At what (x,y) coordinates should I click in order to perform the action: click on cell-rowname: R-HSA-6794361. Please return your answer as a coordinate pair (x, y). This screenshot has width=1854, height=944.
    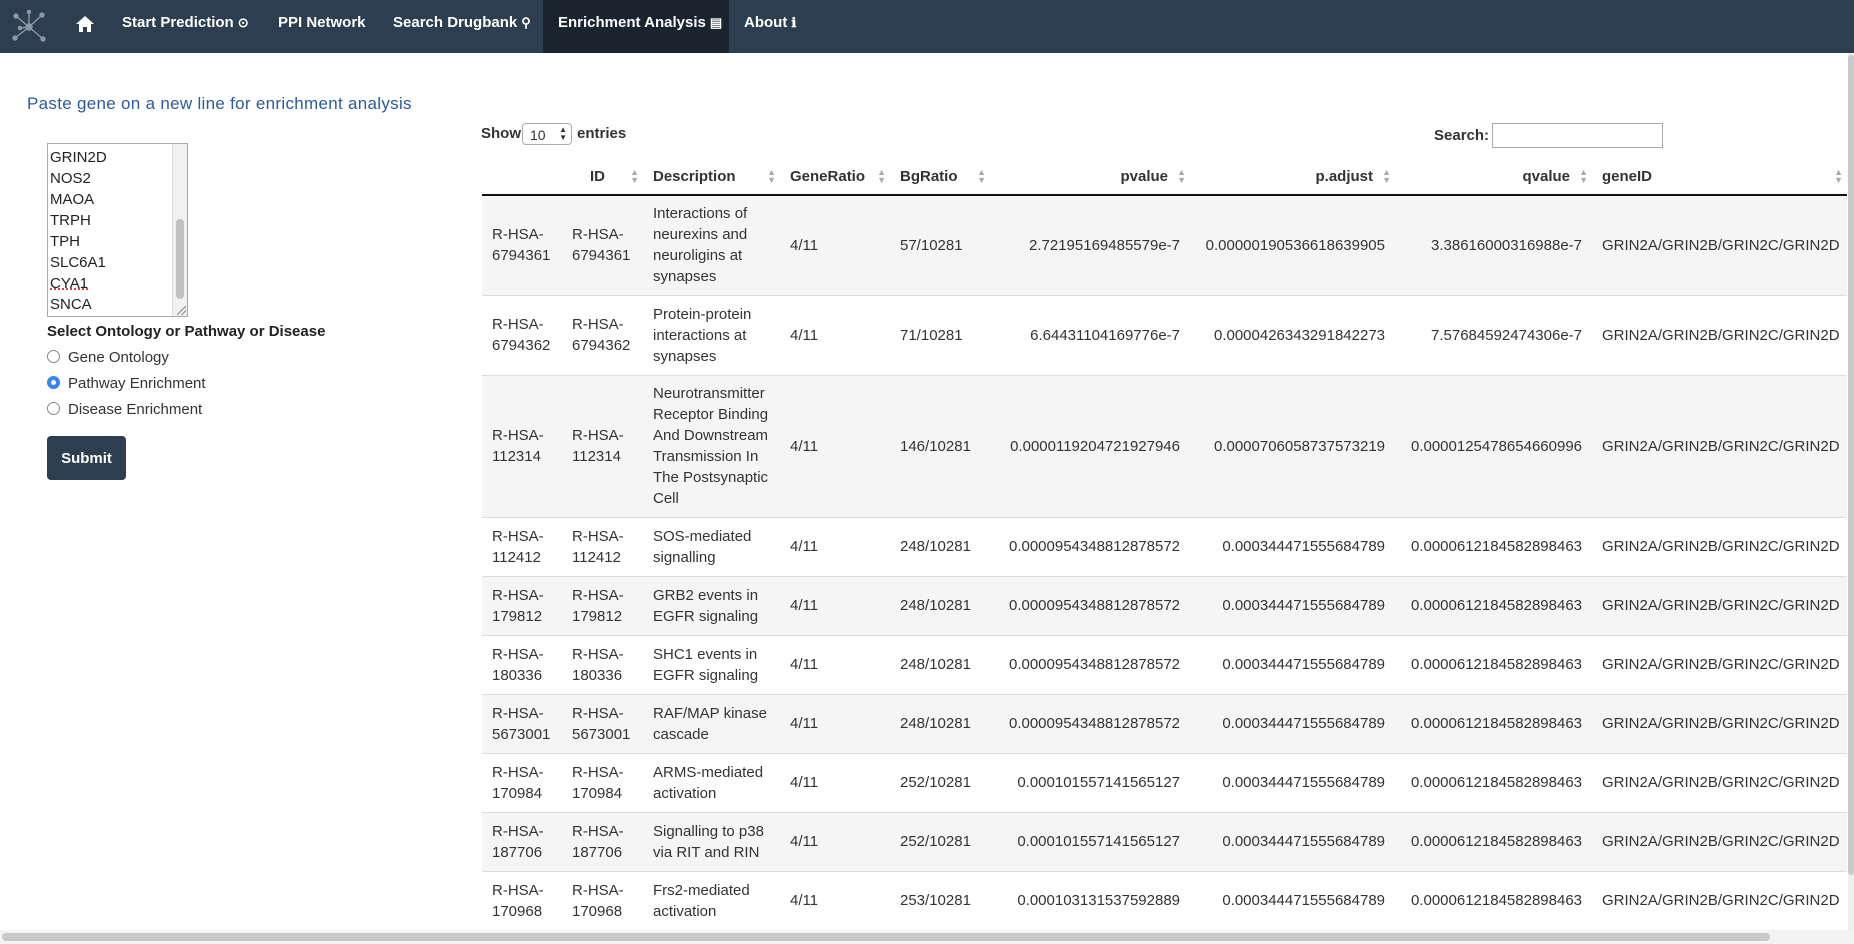
    Looking at the image, I should click on (522, 244).